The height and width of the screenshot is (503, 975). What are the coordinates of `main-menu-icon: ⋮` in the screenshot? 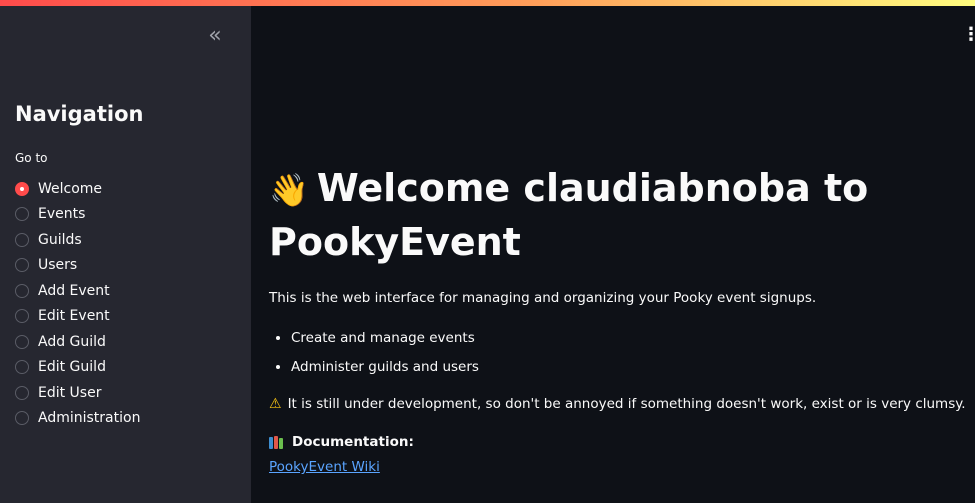 It's located at (968, 36).